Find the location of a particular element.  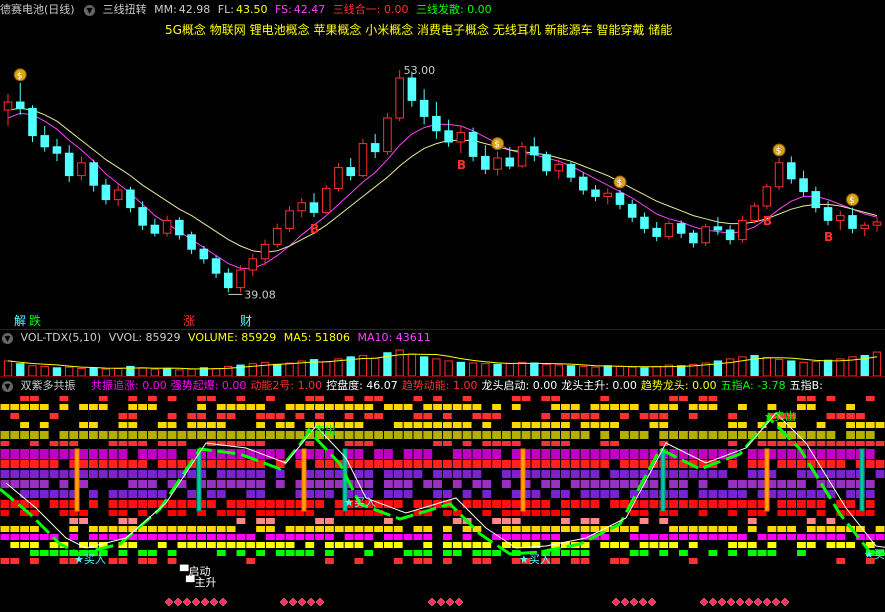

fl-label: FL: is located at coordinates (225, 9).